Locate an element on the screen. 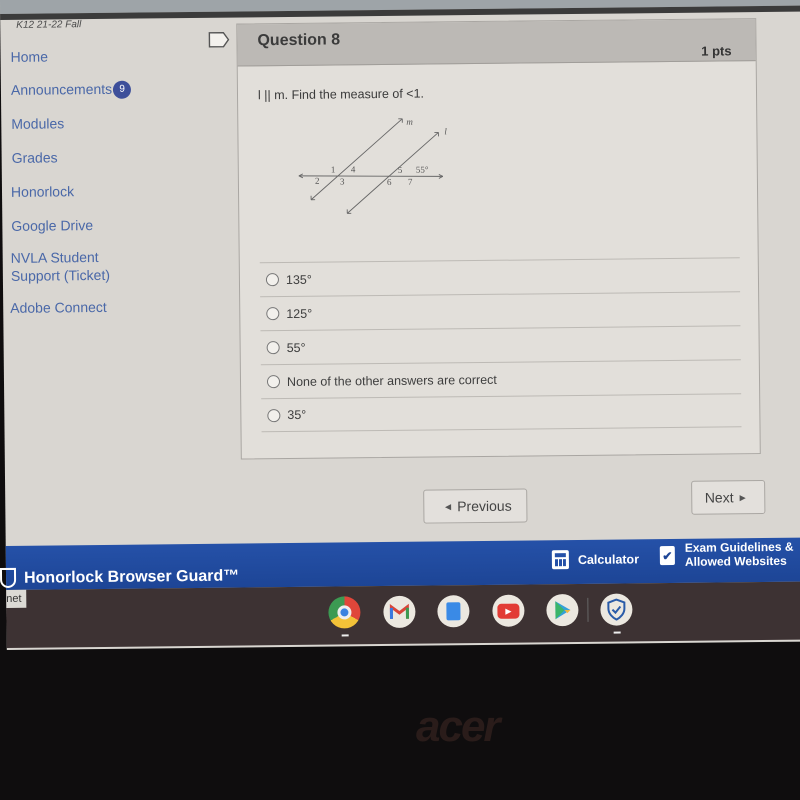  parallel-lines-figure: m l 1 2 3 4 5 6 7 55° is located at coordinates (372, 165).